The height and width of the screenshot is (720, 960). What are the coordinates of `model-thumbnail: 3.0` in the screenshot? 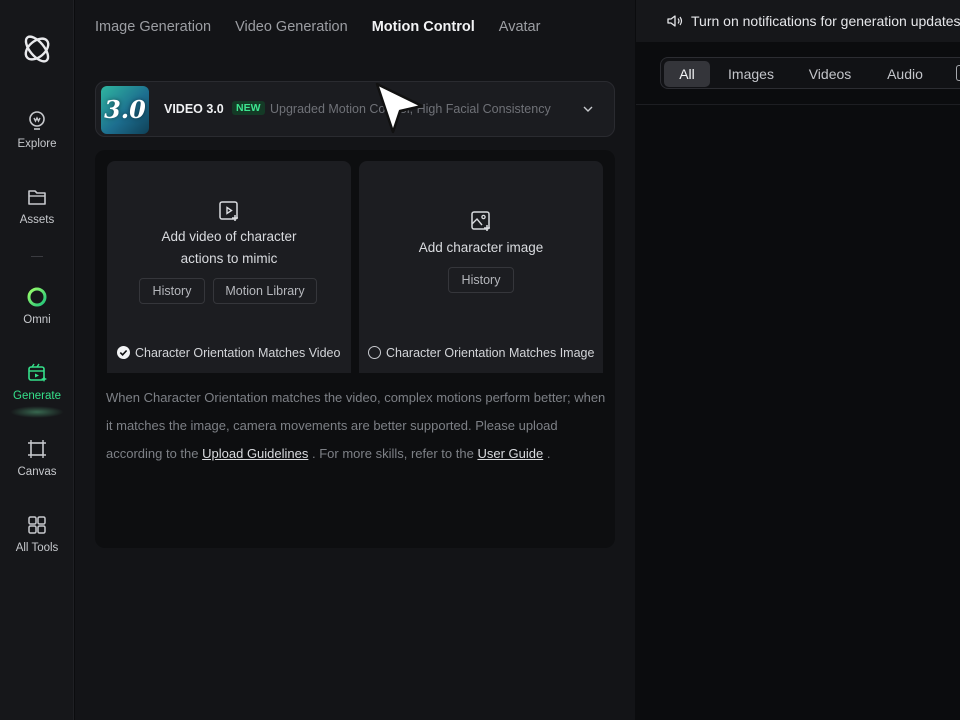 It's located at (125, 110).